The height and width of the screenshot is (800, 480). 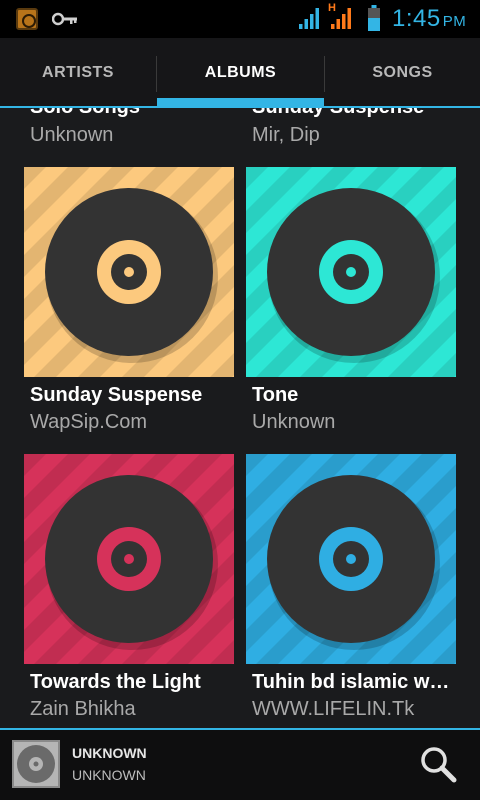 What do you see at coordinates (89, 422) in the screenshot?
I see `album-artist: WapSip.Com` at bounding box center [89, 422].